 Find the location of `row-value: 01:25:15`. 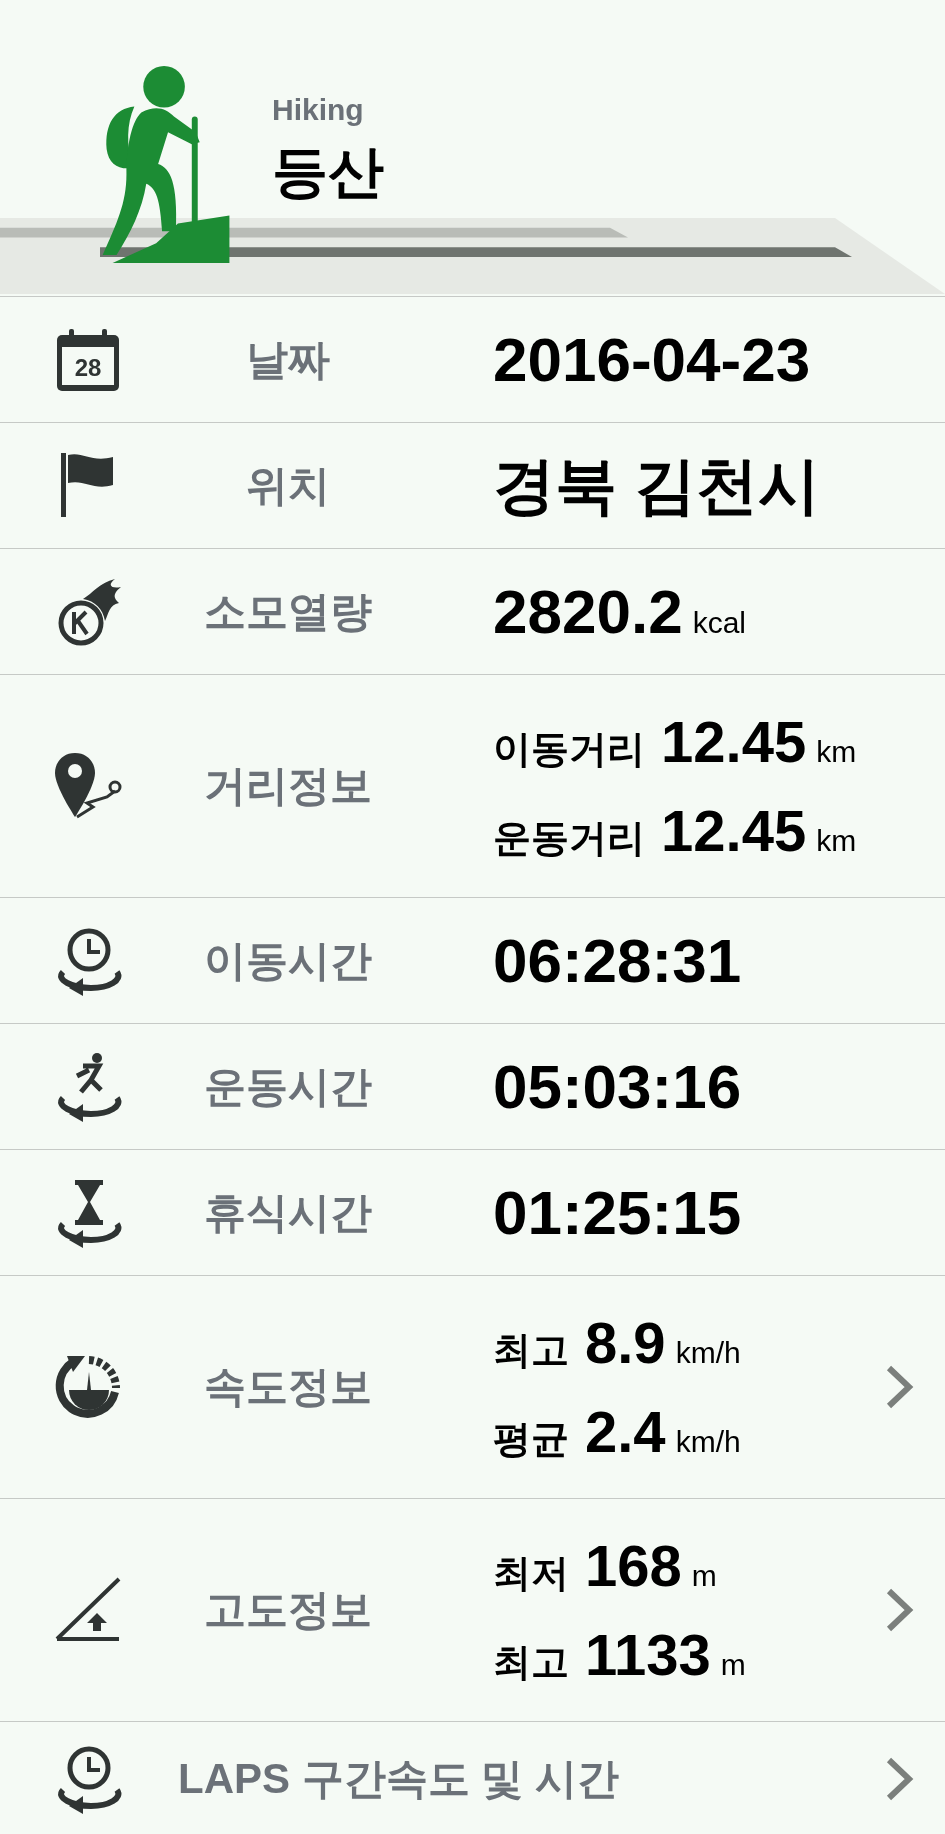

row-value: 01:25:15 is located at coordinates (617, 1212).